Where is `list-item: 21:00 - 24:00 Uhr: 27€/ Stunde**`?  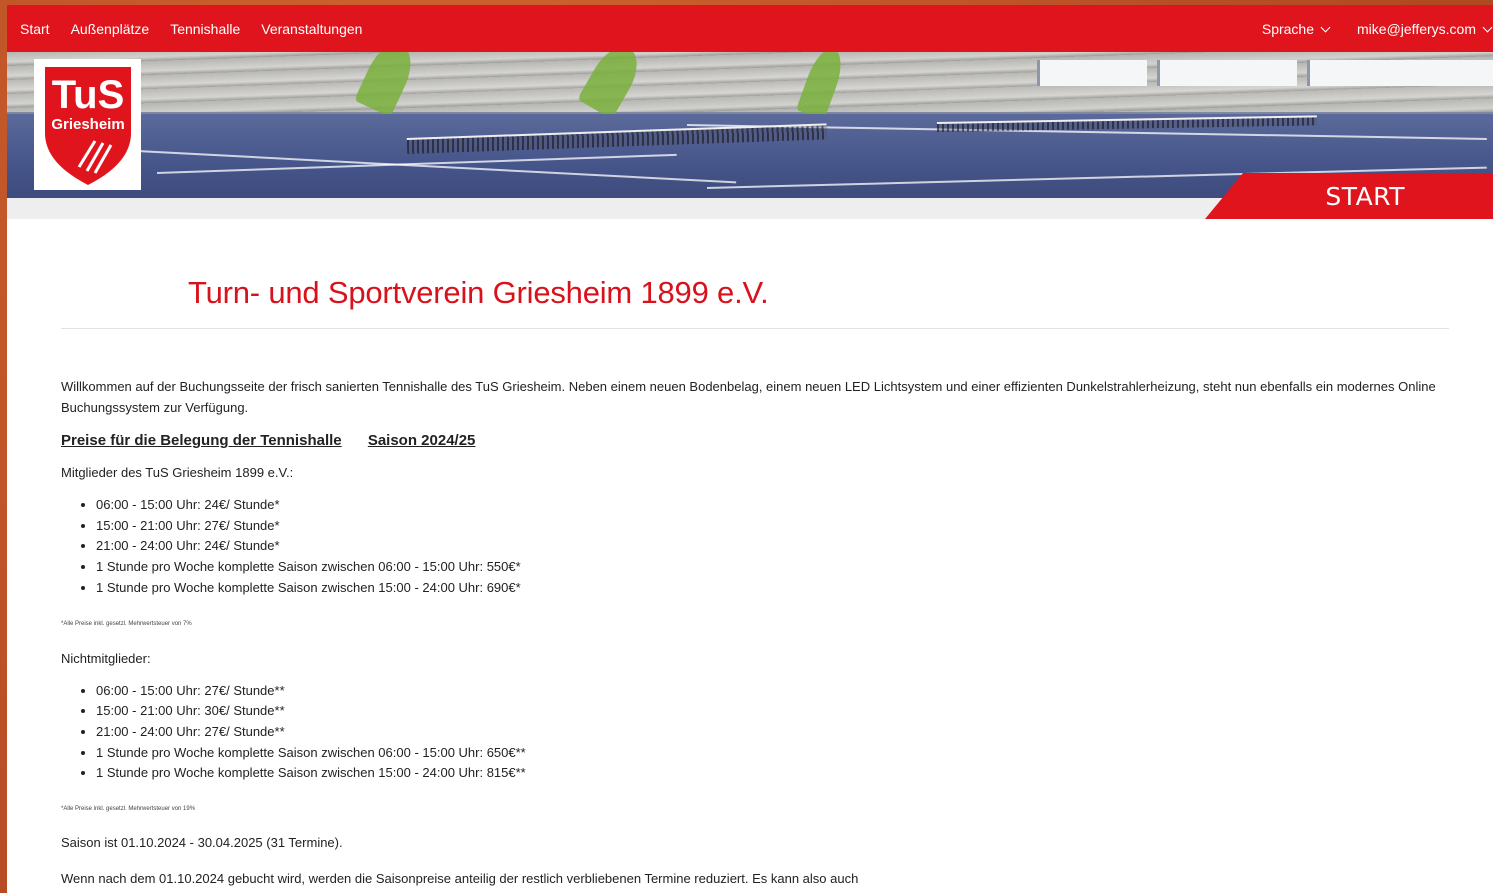 list-item: 21:00 - 24:00 Uhr: 27€/ Stunde** is located at coordinates (772, 732).